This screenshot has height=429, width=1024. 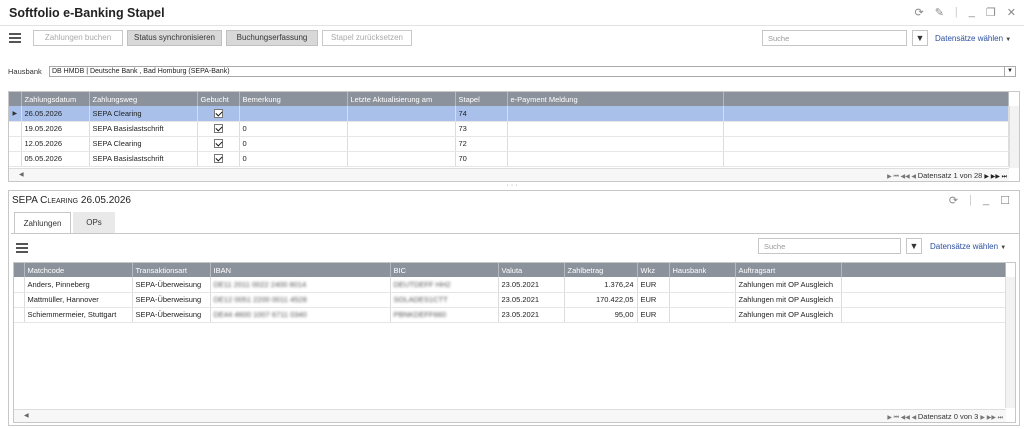 What do you see at coordinates (481, 144) in the screenshot?
I see `cell-batch: 72` at bounding box center [481, 144].